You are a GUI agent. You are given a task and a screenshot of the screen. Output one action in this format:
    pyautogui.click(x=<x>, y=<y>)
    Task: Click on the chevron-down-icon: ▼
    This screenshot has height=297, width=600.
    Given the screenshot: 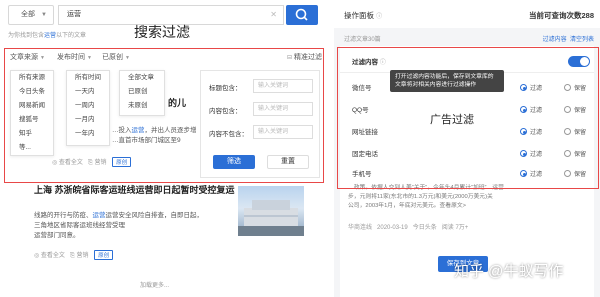 What is the action you would take?
    pyautogui.click(x=44, y=15)
    